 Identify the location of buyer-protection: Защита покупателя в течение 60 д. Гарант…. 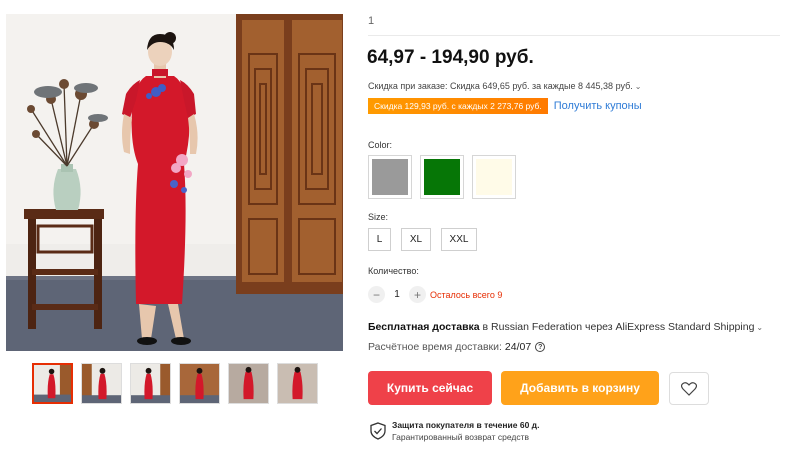
(454, 431).